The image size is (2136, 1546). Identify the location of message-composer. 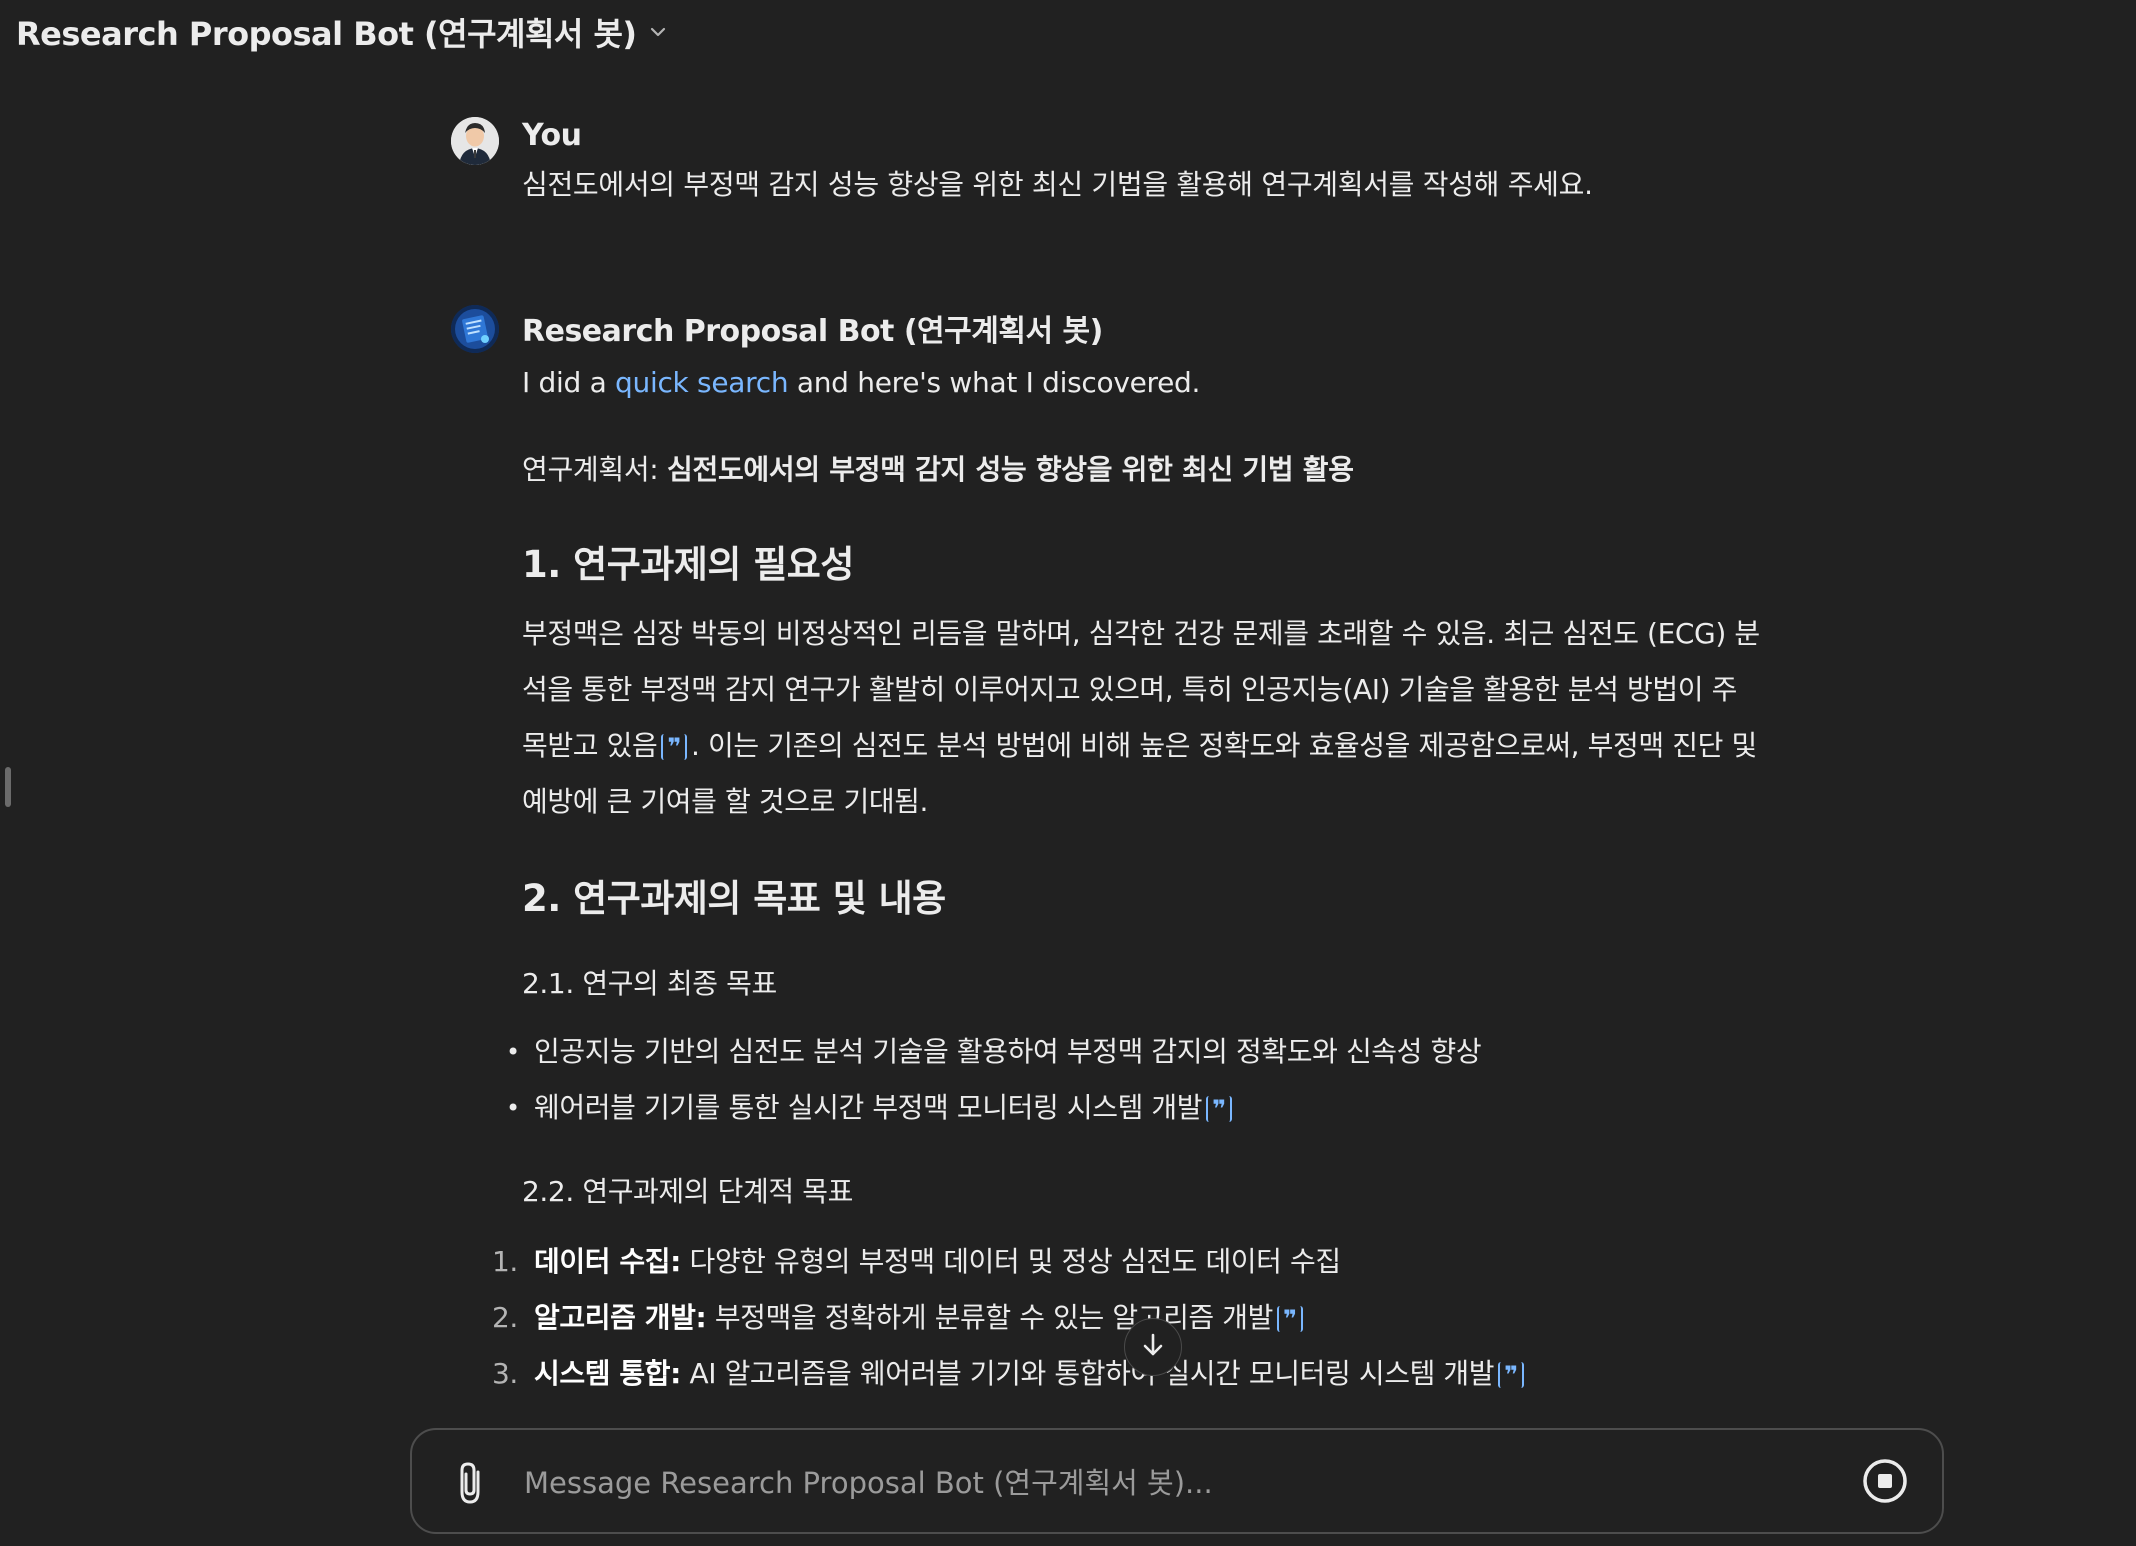
(1177, 1481).